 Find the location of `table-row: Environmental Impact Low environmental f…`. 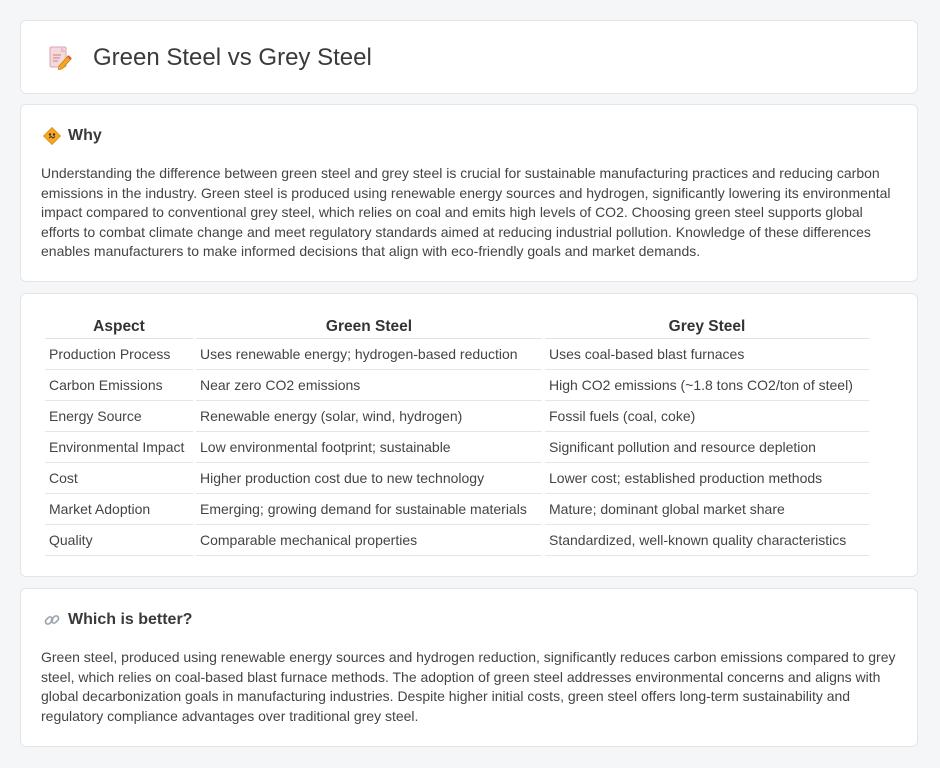

table-row: Environmental Impact Low environmental f… is located at coordinates (457, 447).